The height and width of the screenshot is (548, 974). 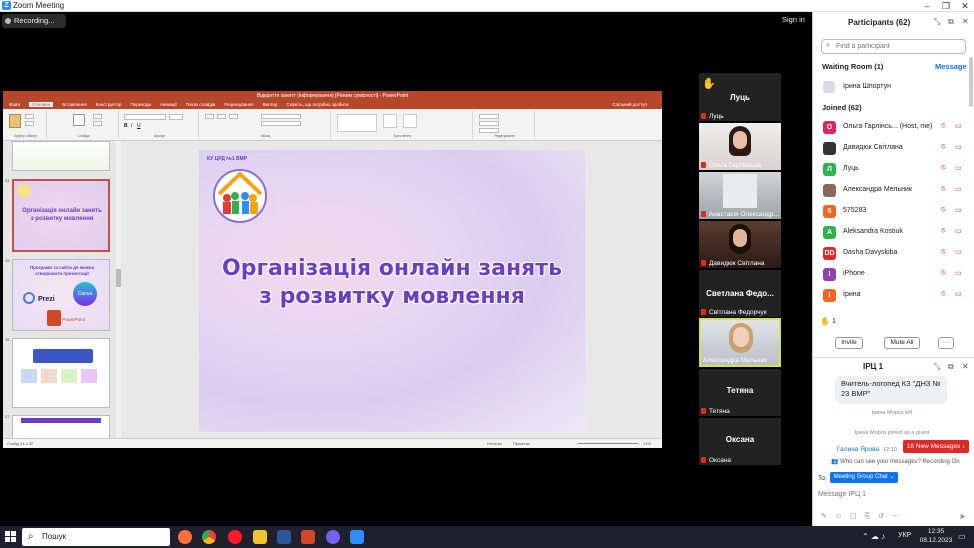 What do you see at coordinates (864, 477) in the screenshot?
I see `chat-recipient-select: Meeting Group Chat ⌄` at bounding box center [864, 477].